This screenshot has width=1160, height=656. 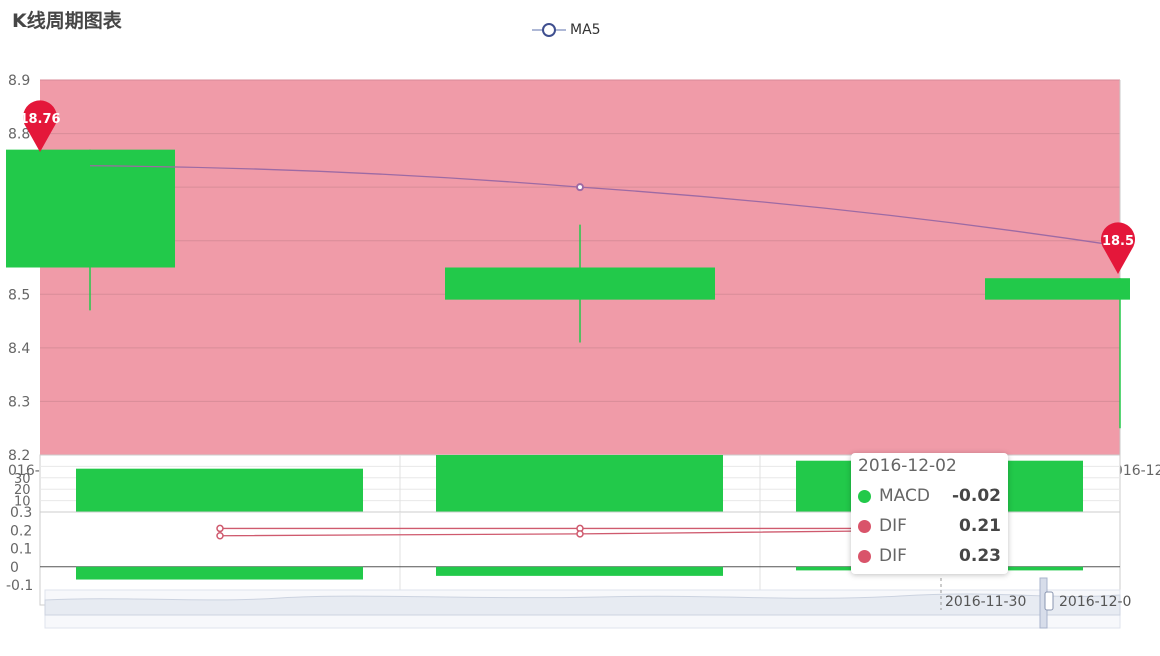 What do you see at coordinates (929, 526) in the screenshot?
I see `tooltip-row-dif: DIF 0.21` at bounding box center [929, 526].